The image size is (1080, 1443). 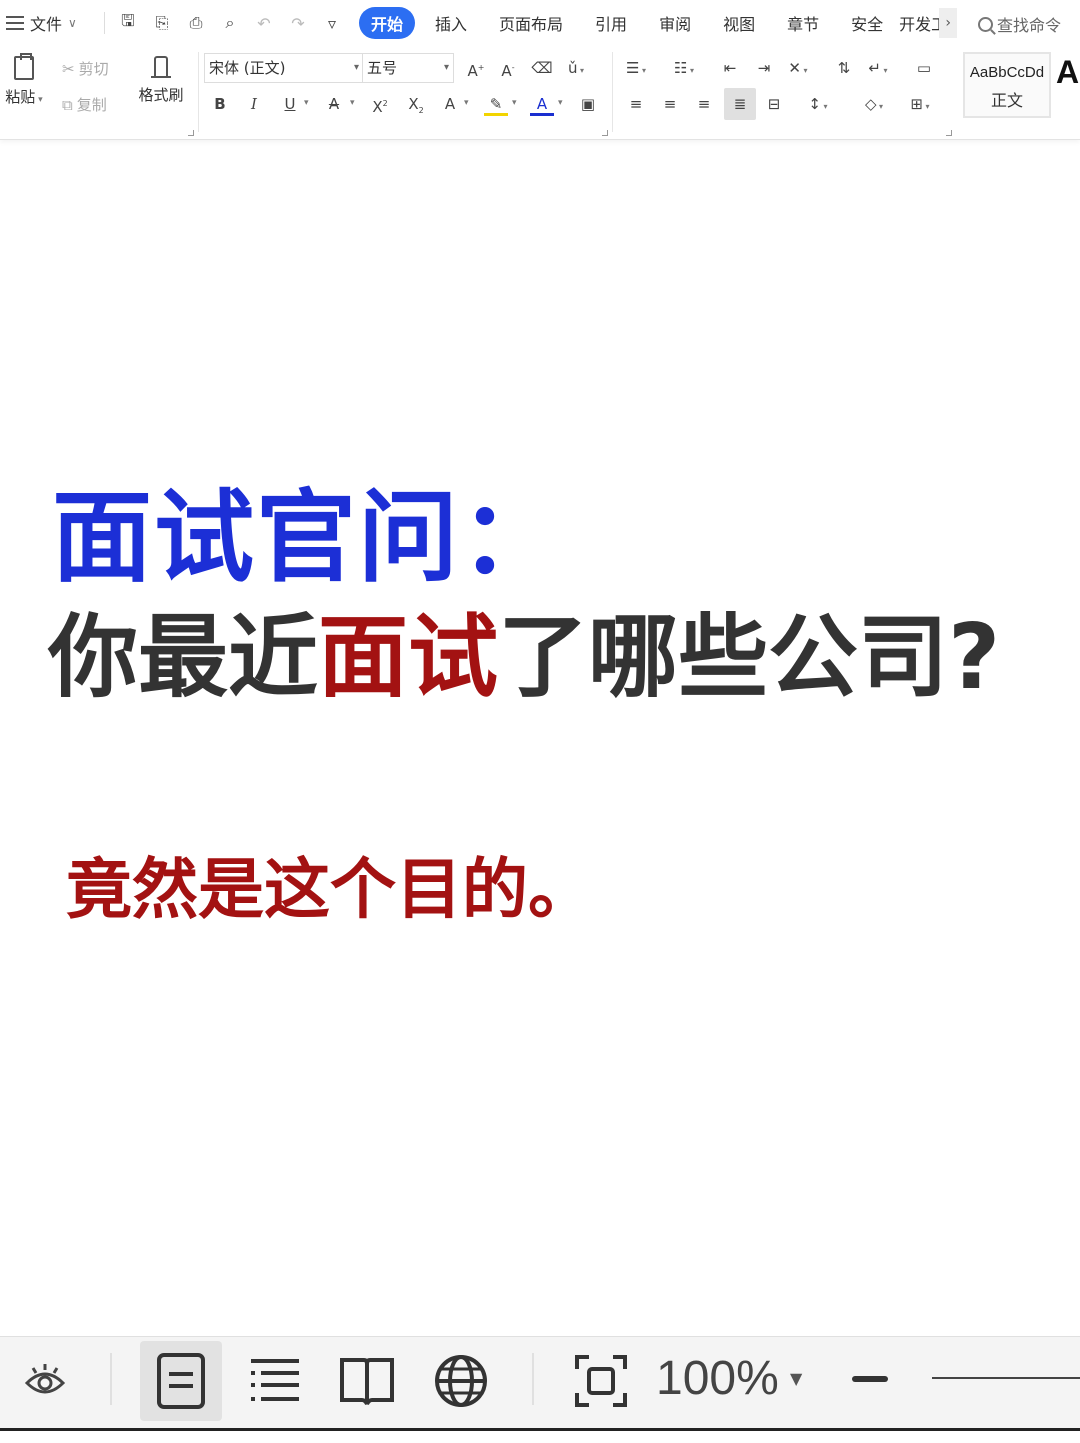 What do you see at coordinates (739, 23) in the screenshot?
I see `tab-view: 视图` at bounding box center [739, 23].